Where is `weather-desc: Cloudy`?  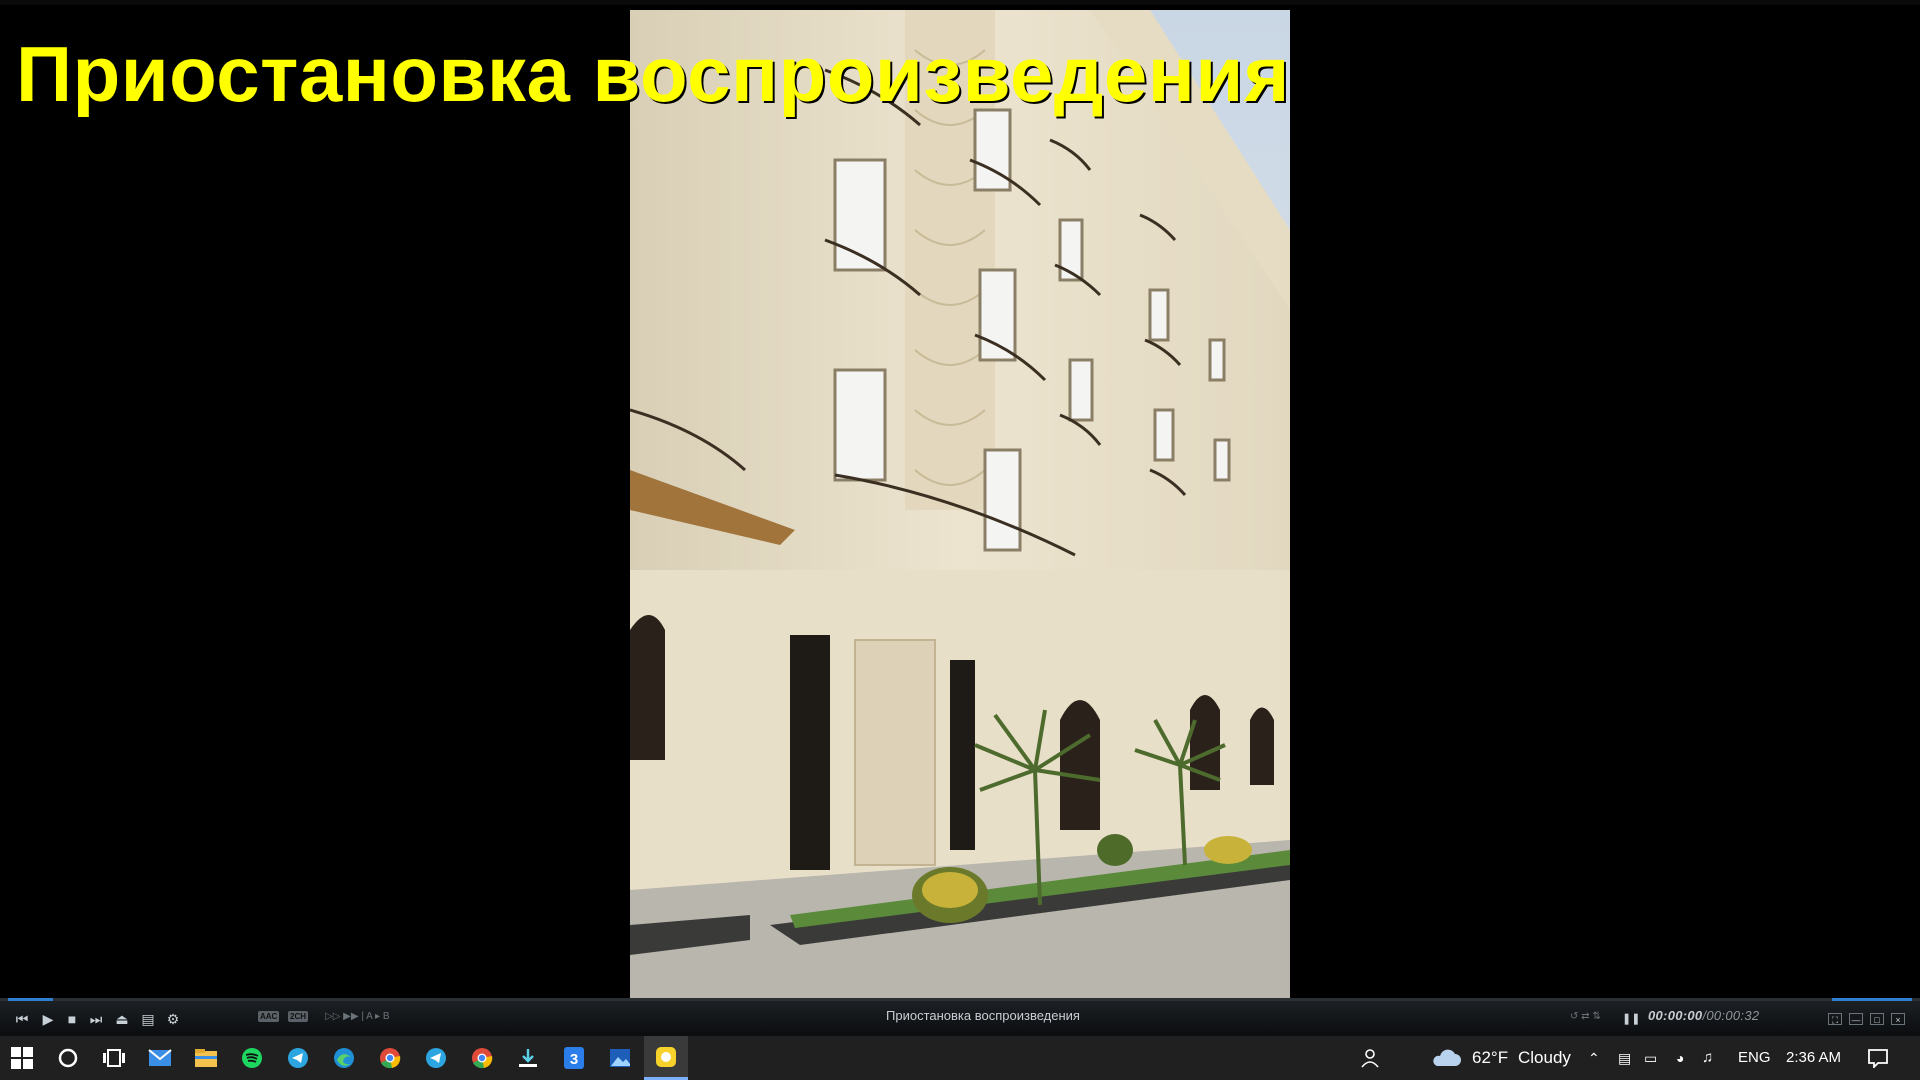
weather-desc: Cloudy is located at coordinates (1544, 1058).